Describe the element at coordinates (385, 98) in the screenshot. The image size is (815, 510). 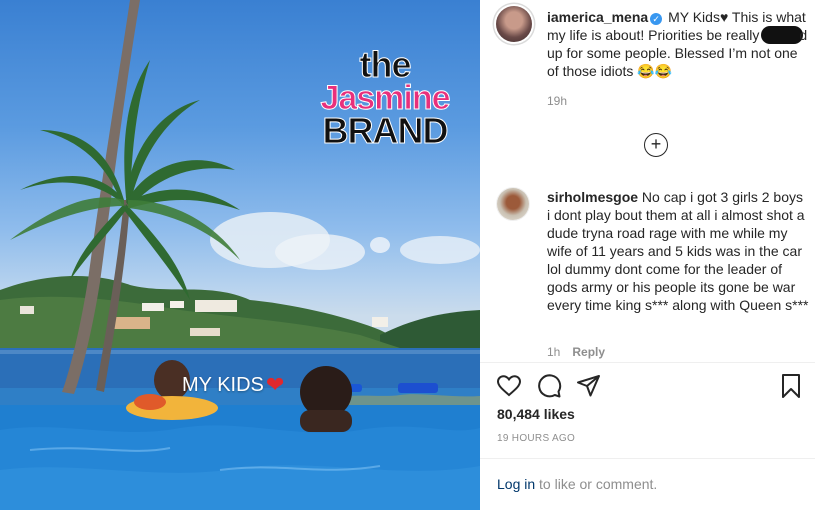
I see `brand-watermark: the Jasmine BRAND` at that location.